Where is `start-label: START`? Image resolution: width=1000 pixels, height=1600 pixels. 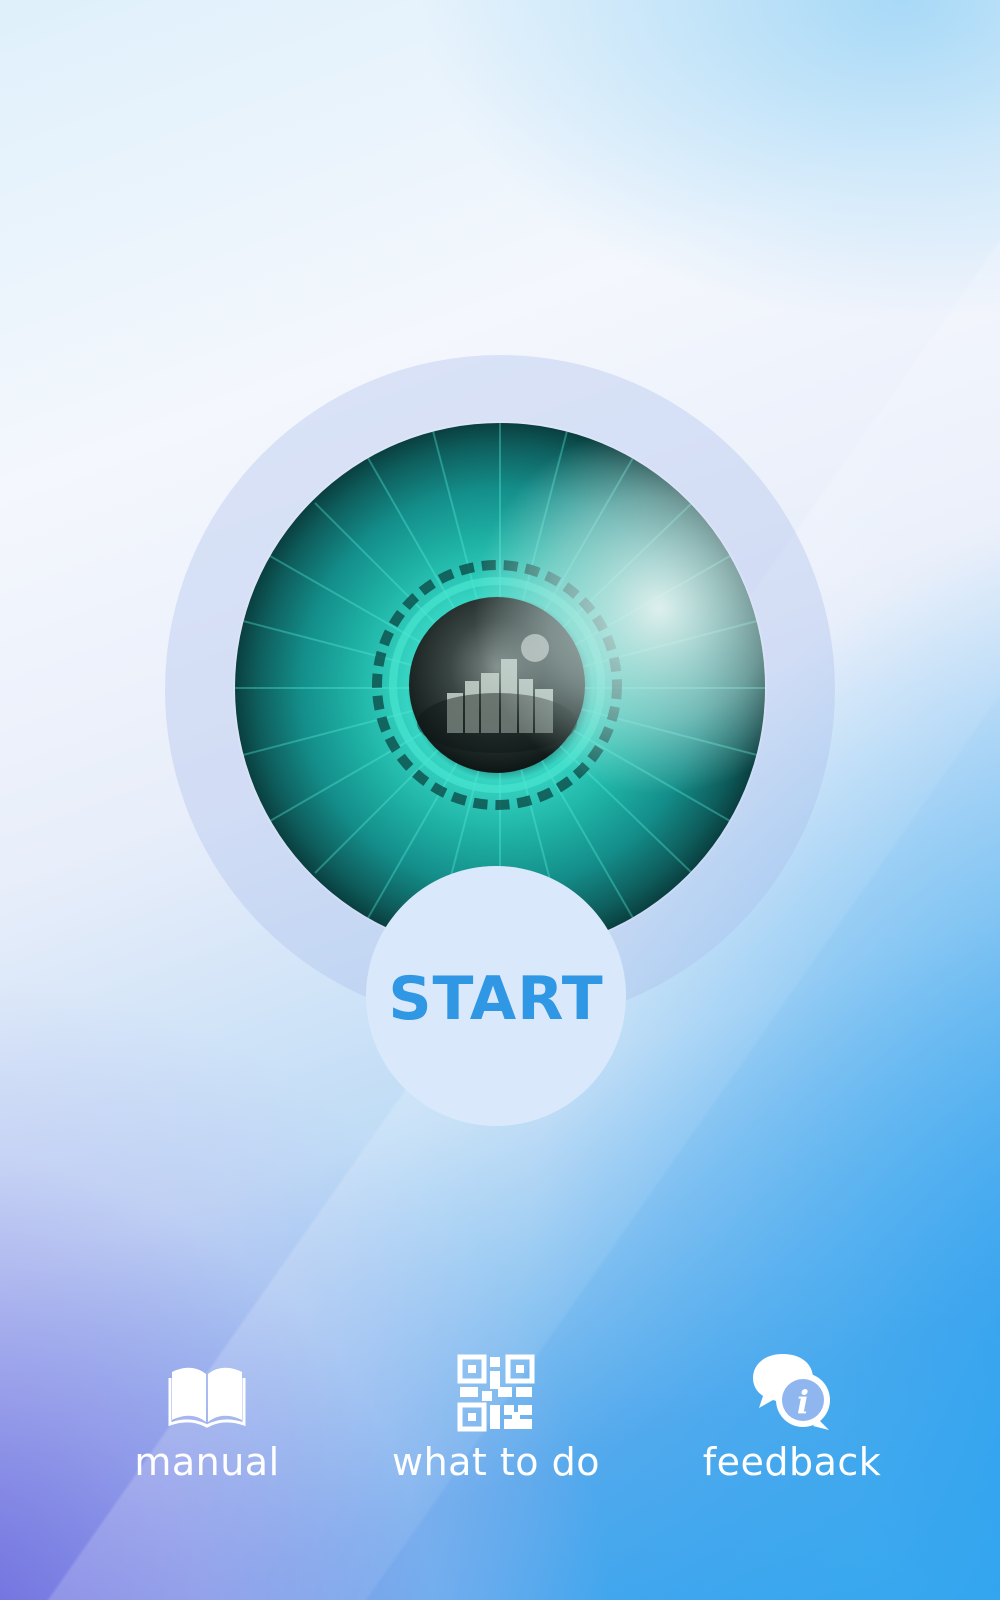
start-label: START is located at coordinates (496, 999).